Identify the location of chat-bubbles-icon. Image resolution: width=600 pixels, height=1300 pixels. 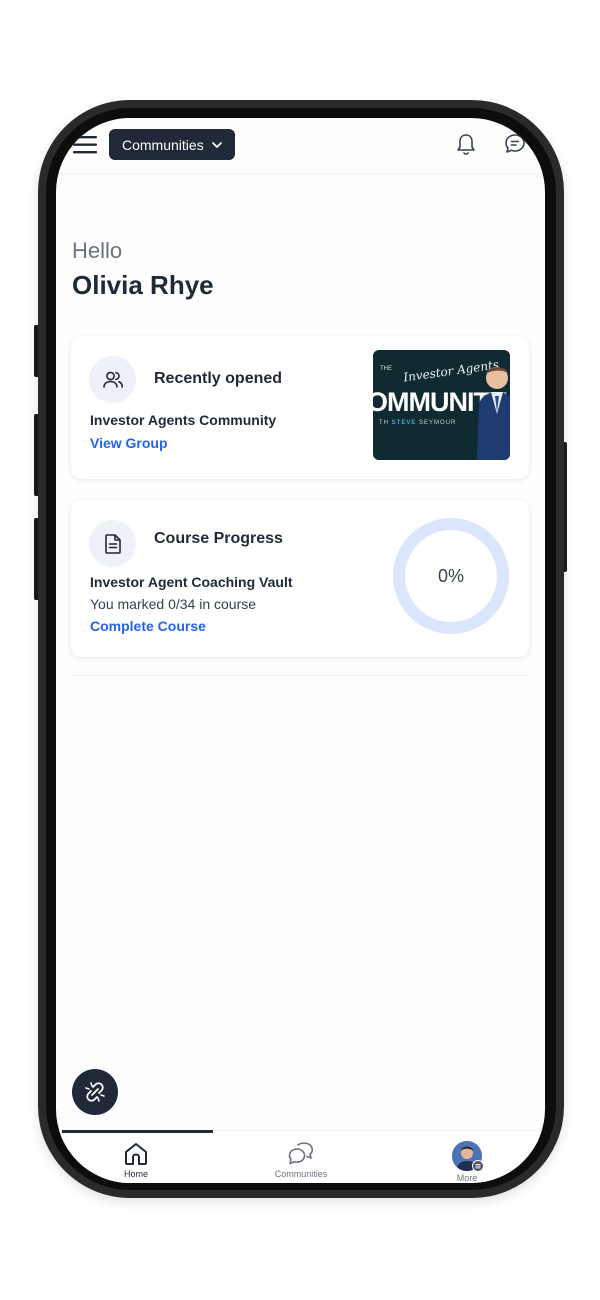
(301, 1153).